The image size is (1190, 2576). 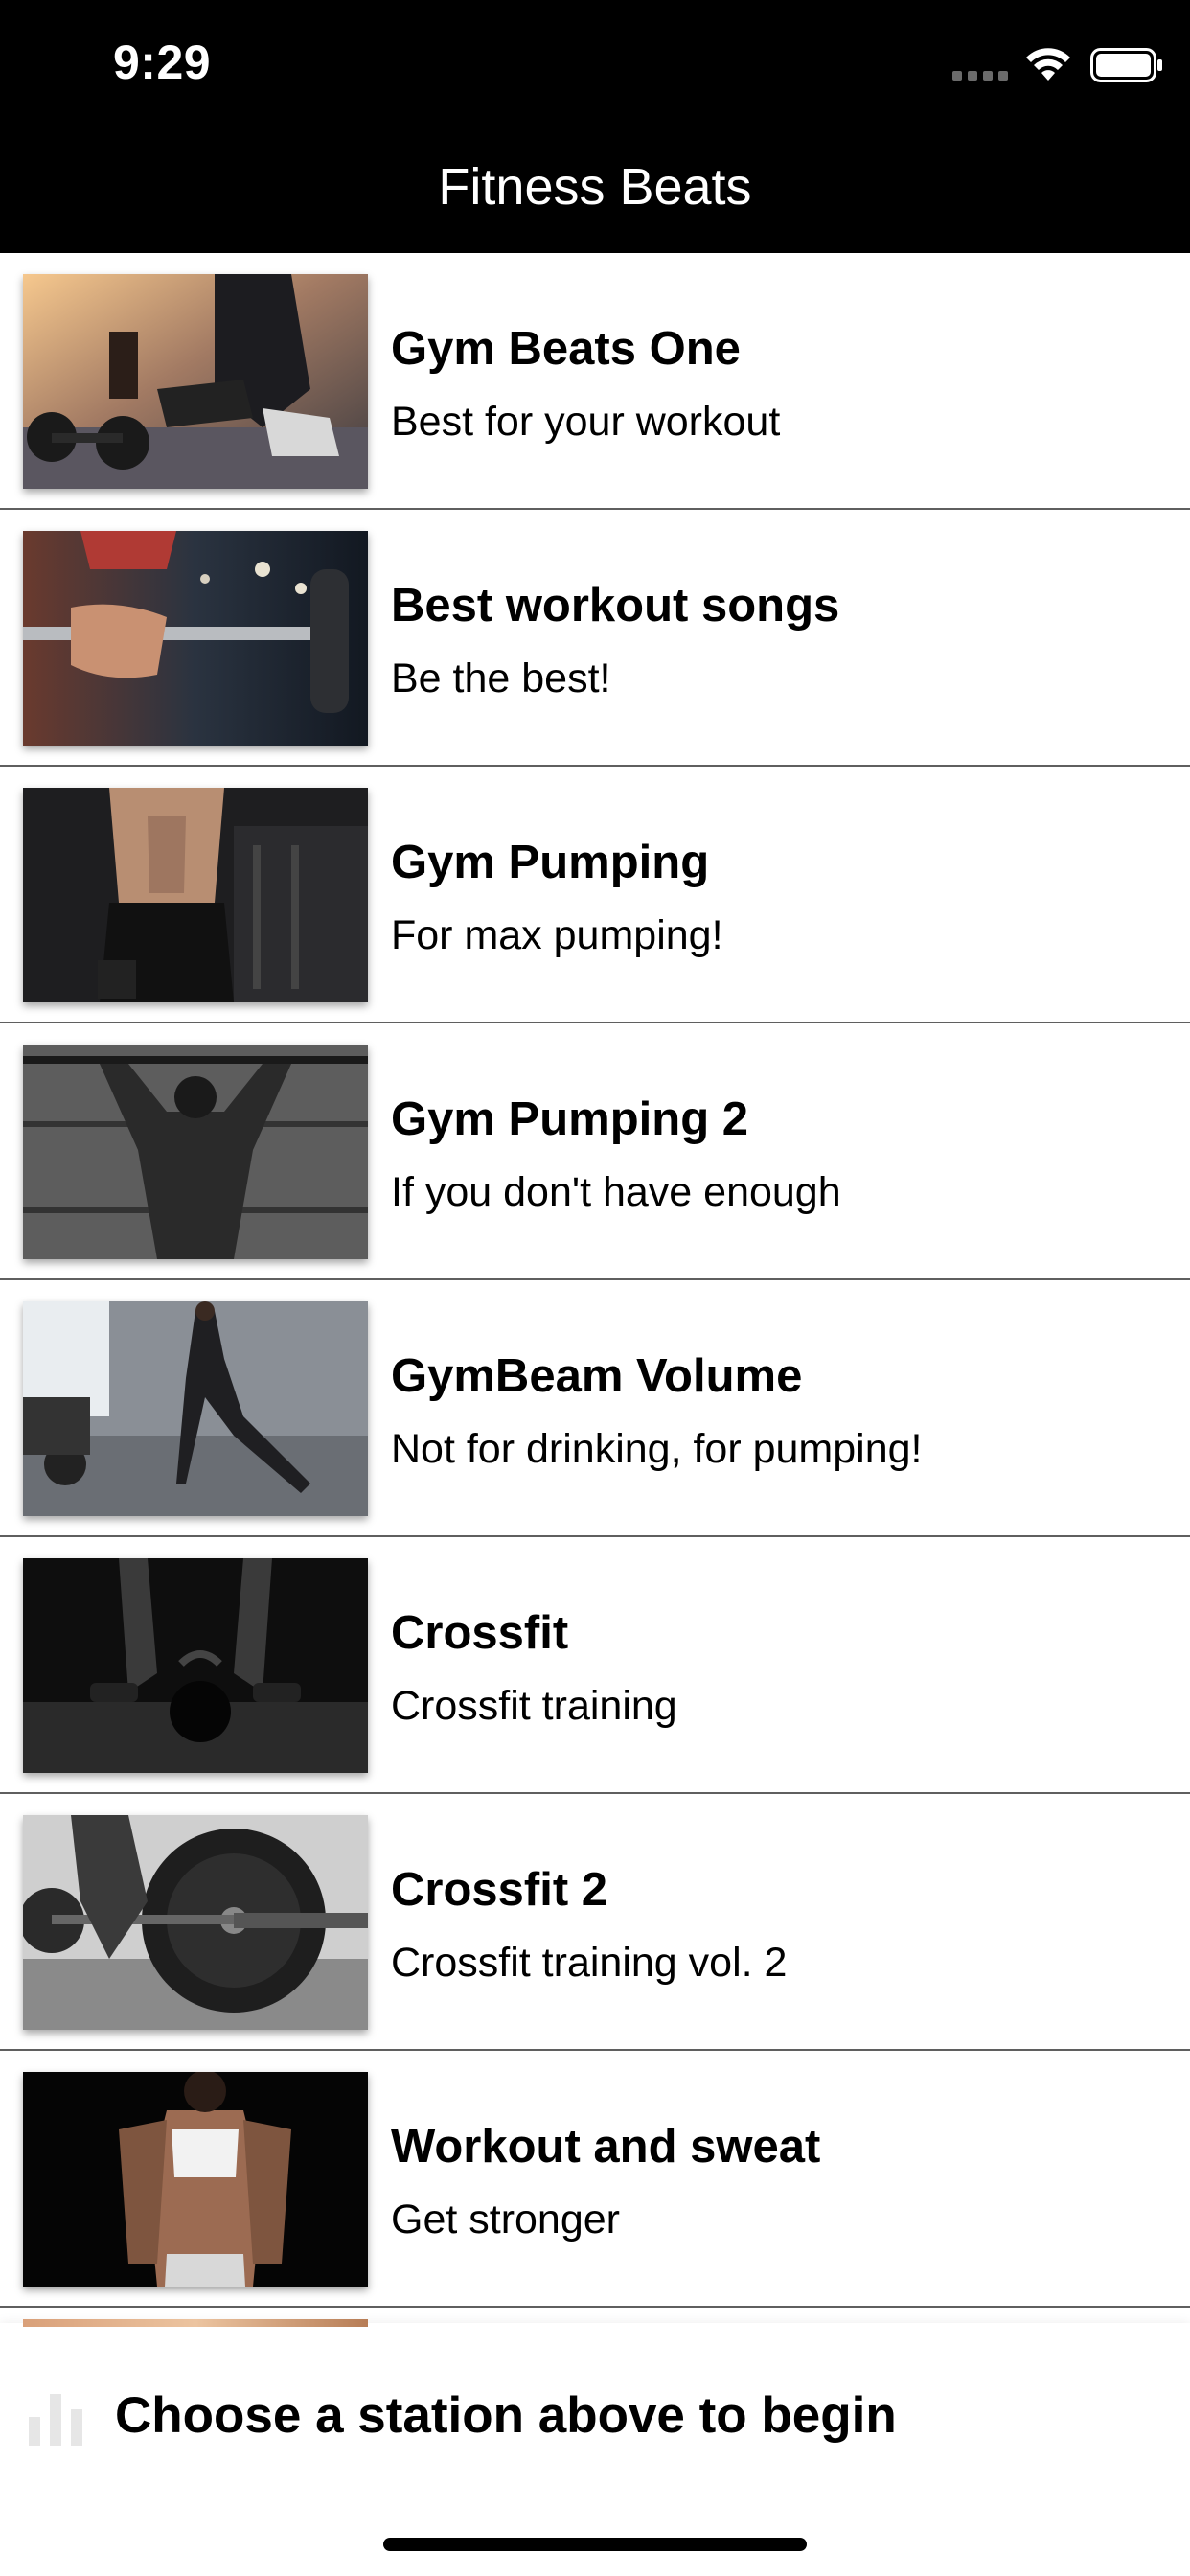 What do you see at coordinates (534, 1706) in the screenshot?
I see `station-subtitle: Crossfit training` at bounding box center [534, 1706].